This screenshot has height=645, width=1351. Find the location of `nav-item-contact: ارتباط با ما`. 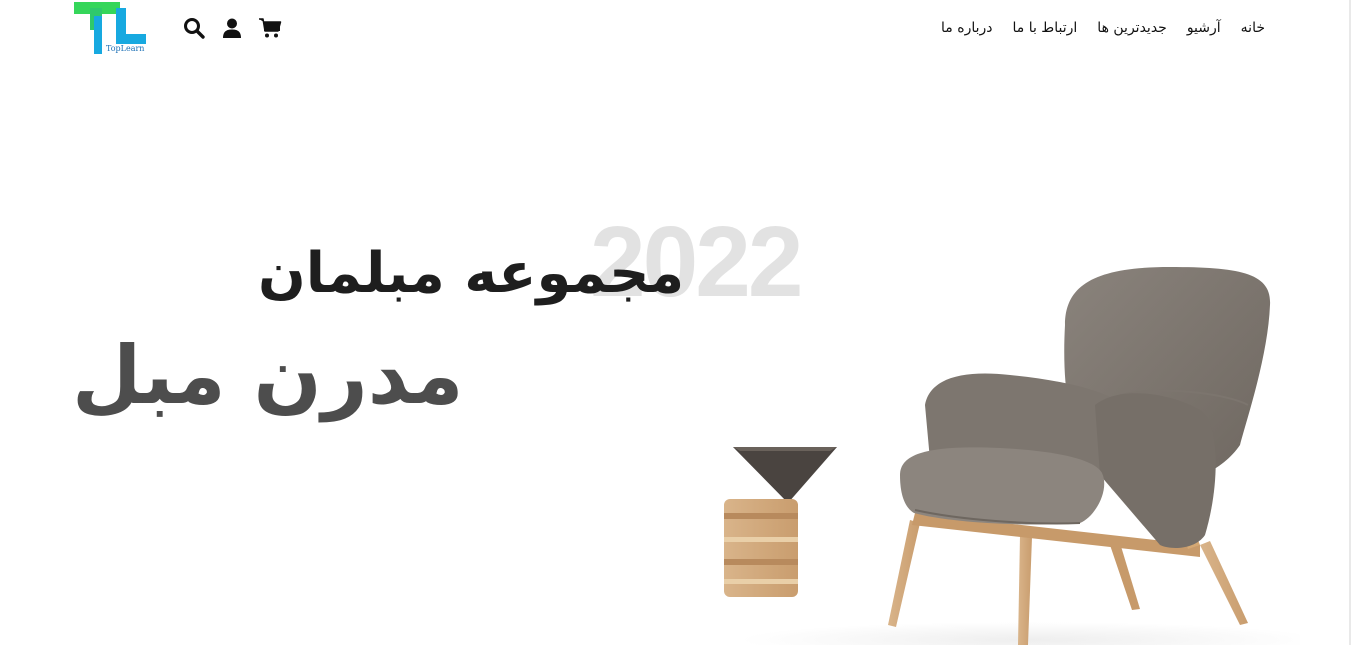

nav-item-contact: ارتباط با ما is located at coordinates (1044, 28).